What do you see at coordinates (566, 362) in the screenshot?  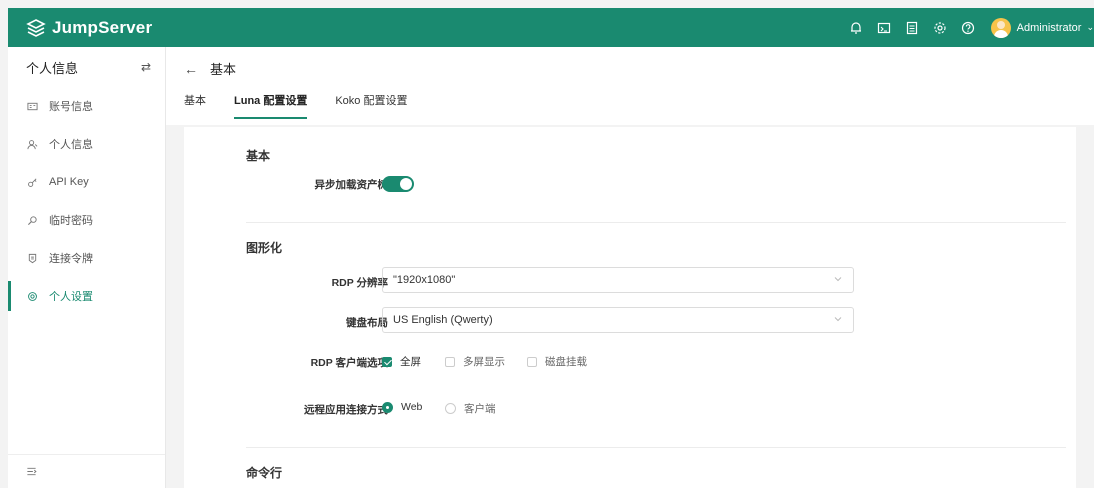 I see `option-label: 磁盘挂载` at bounding box center [566, 362].